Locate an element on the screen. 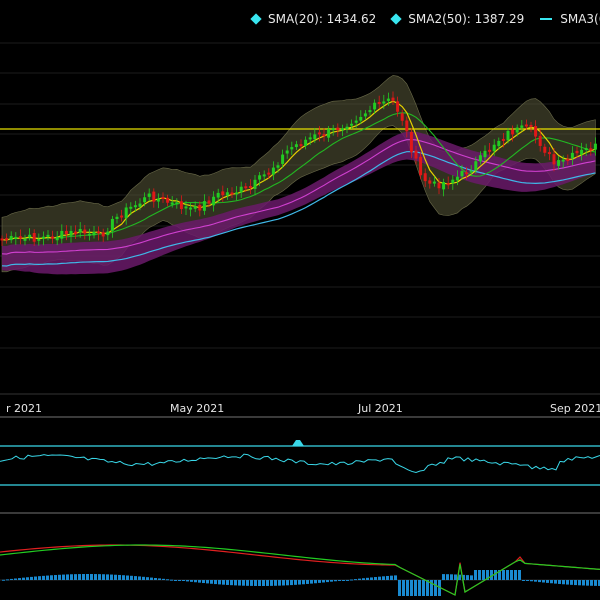 Image resolution: width=600 pixels, height=600 pixels. oscillator-line is located at coordinates (300, 457).